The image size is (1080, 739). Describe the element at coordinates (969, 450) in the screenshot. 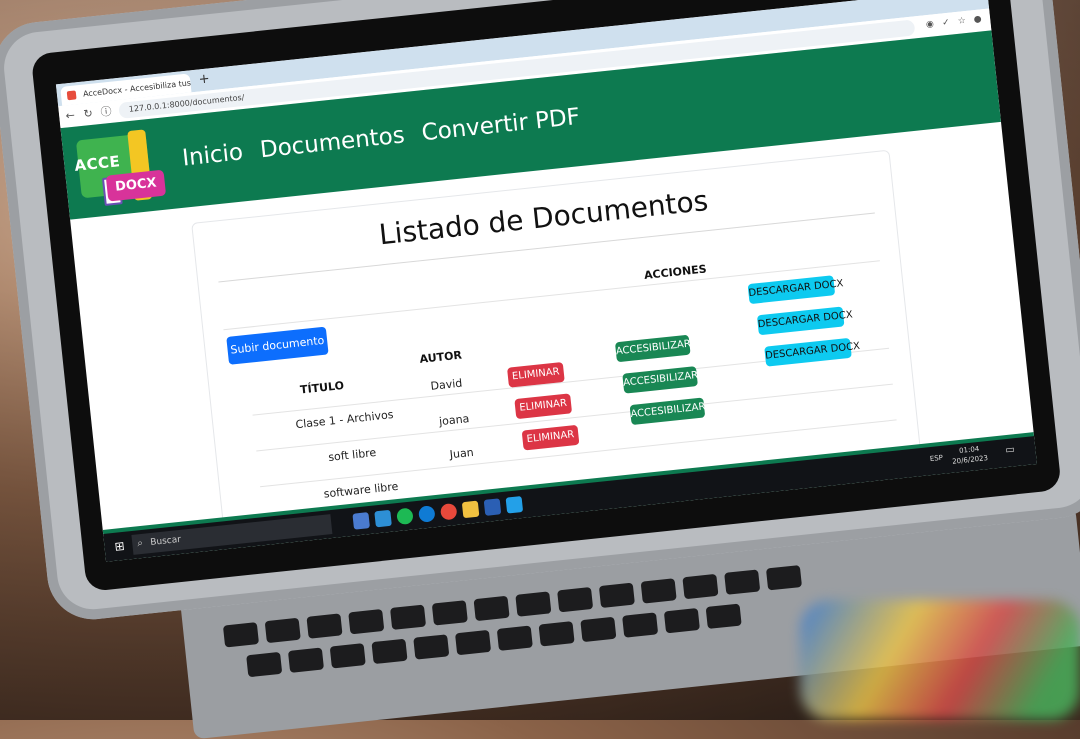

I see `clock-time: 01:04` at that location.